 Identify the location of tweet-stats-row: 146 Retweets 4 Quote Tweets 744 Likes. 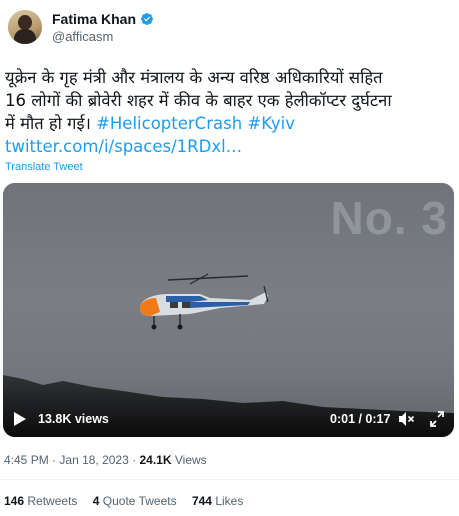
(129, 501).